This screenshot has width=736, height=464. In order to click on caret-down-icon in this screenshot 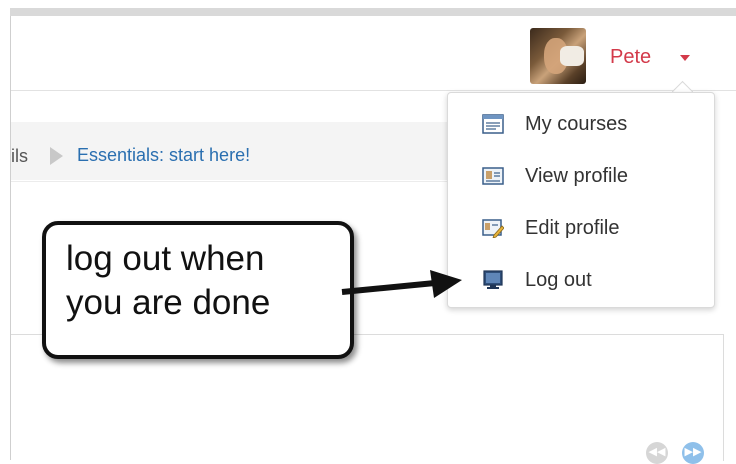, I will do `click(685, 58)`.